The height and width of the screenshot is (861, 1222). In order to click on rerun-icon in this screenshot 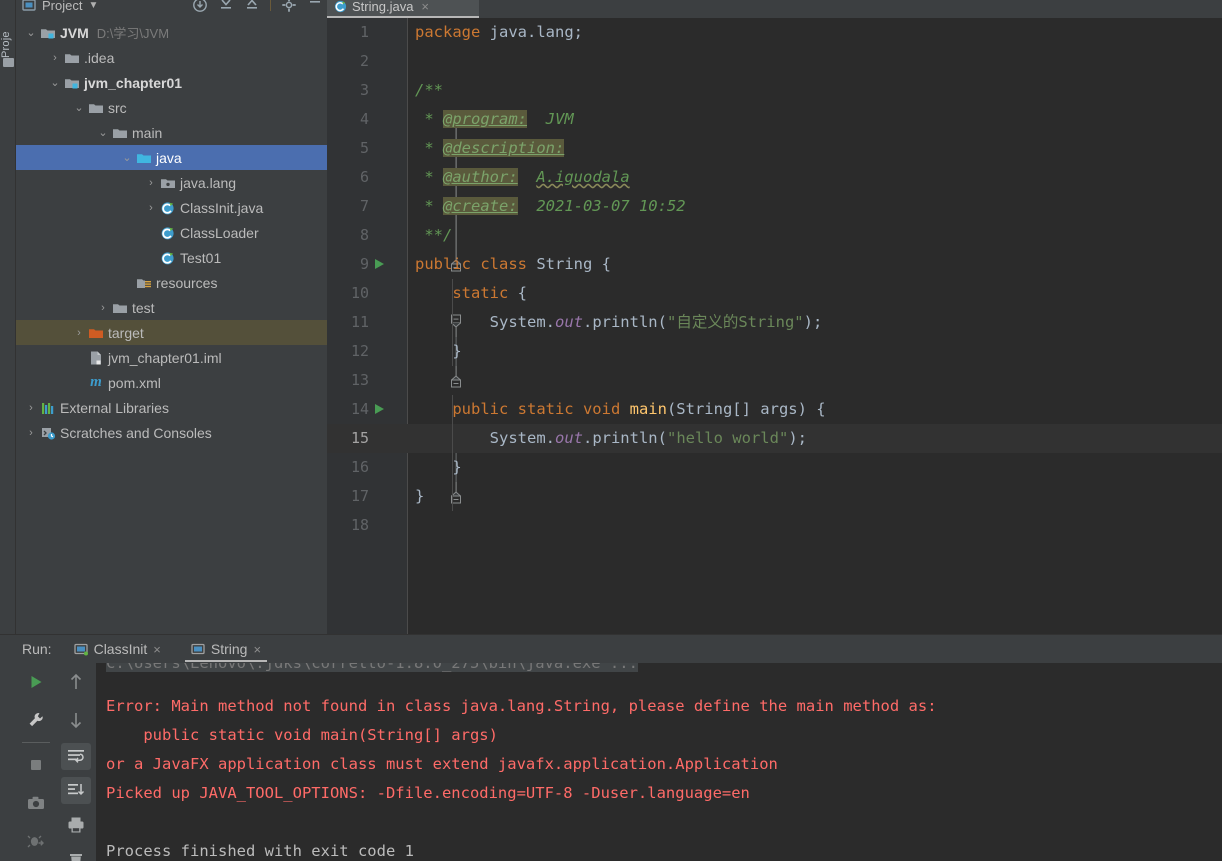, I will do `click(36, 682)`.